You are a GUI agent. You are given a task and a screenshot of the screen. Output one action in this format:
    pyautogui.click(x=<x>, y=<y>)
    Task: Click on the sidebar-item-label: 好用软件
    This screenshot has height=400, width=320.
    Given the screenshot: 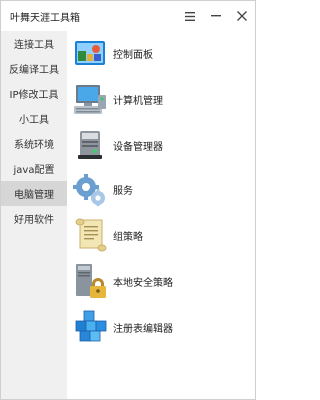 What is the action you would take?
    pyautogui.click(x=34, y=220)
    